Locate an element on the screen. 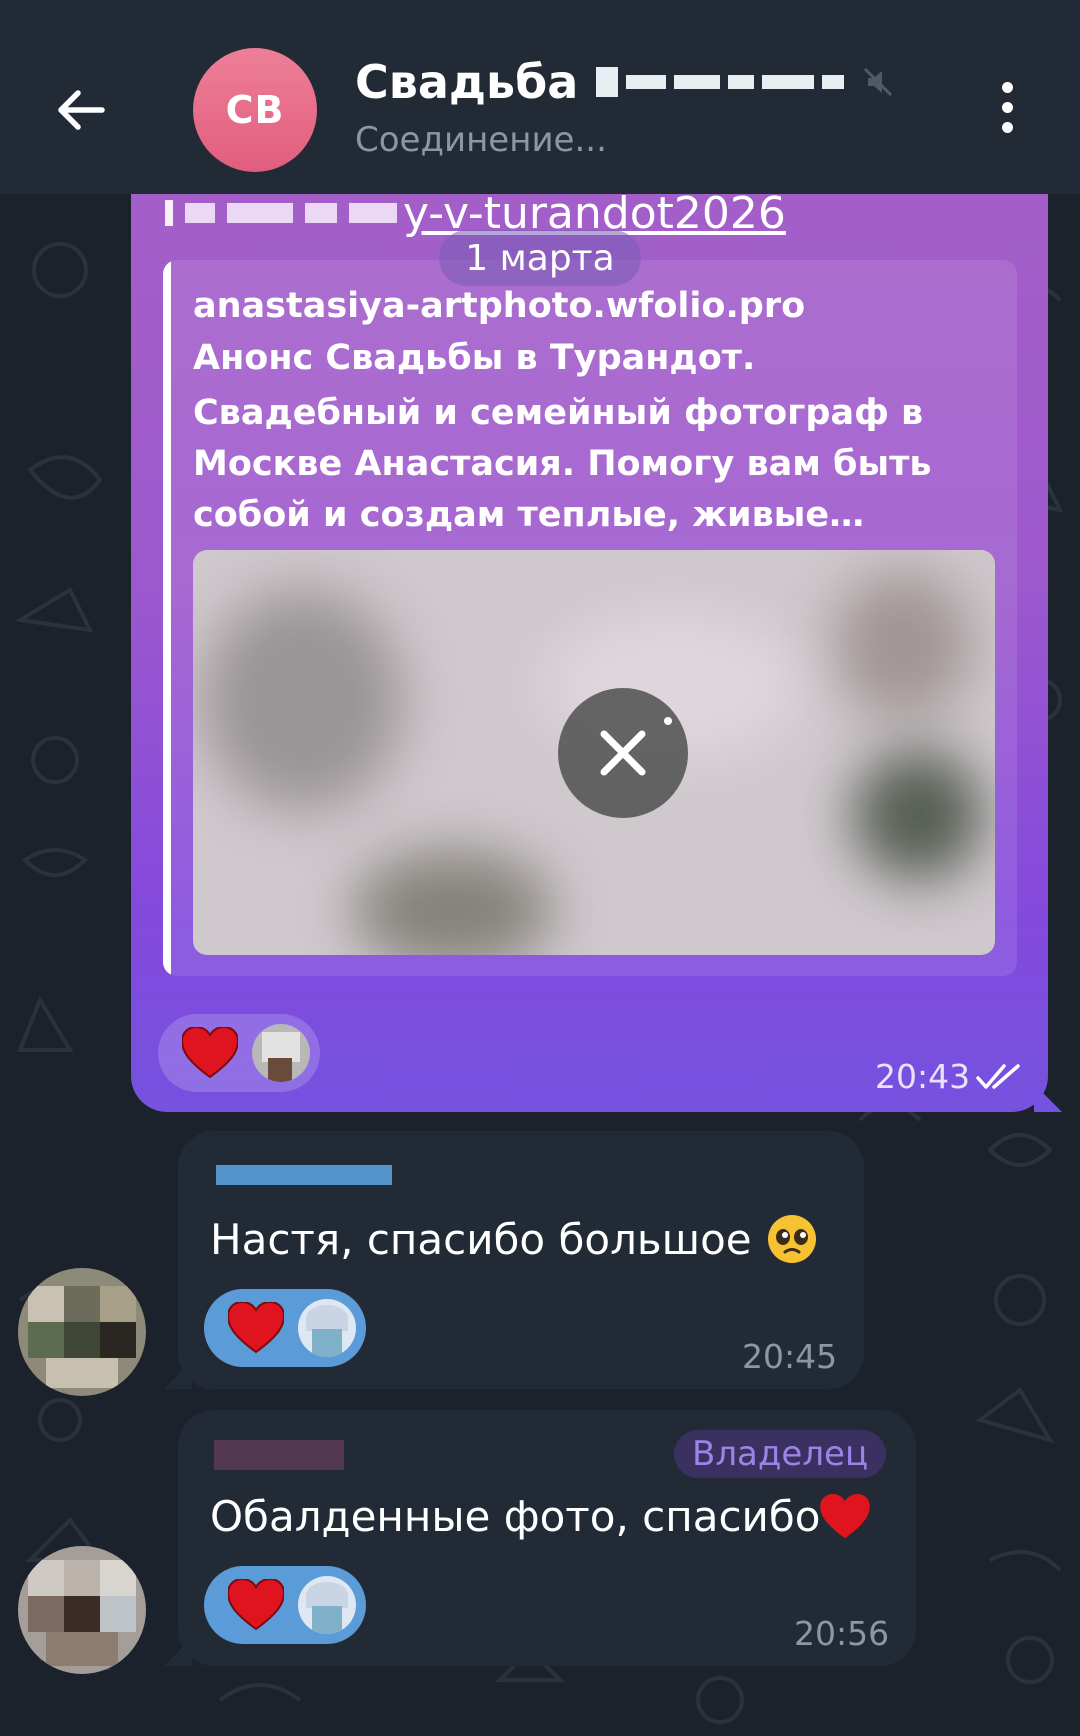  muted-icon is located at coordinates (878, 82).